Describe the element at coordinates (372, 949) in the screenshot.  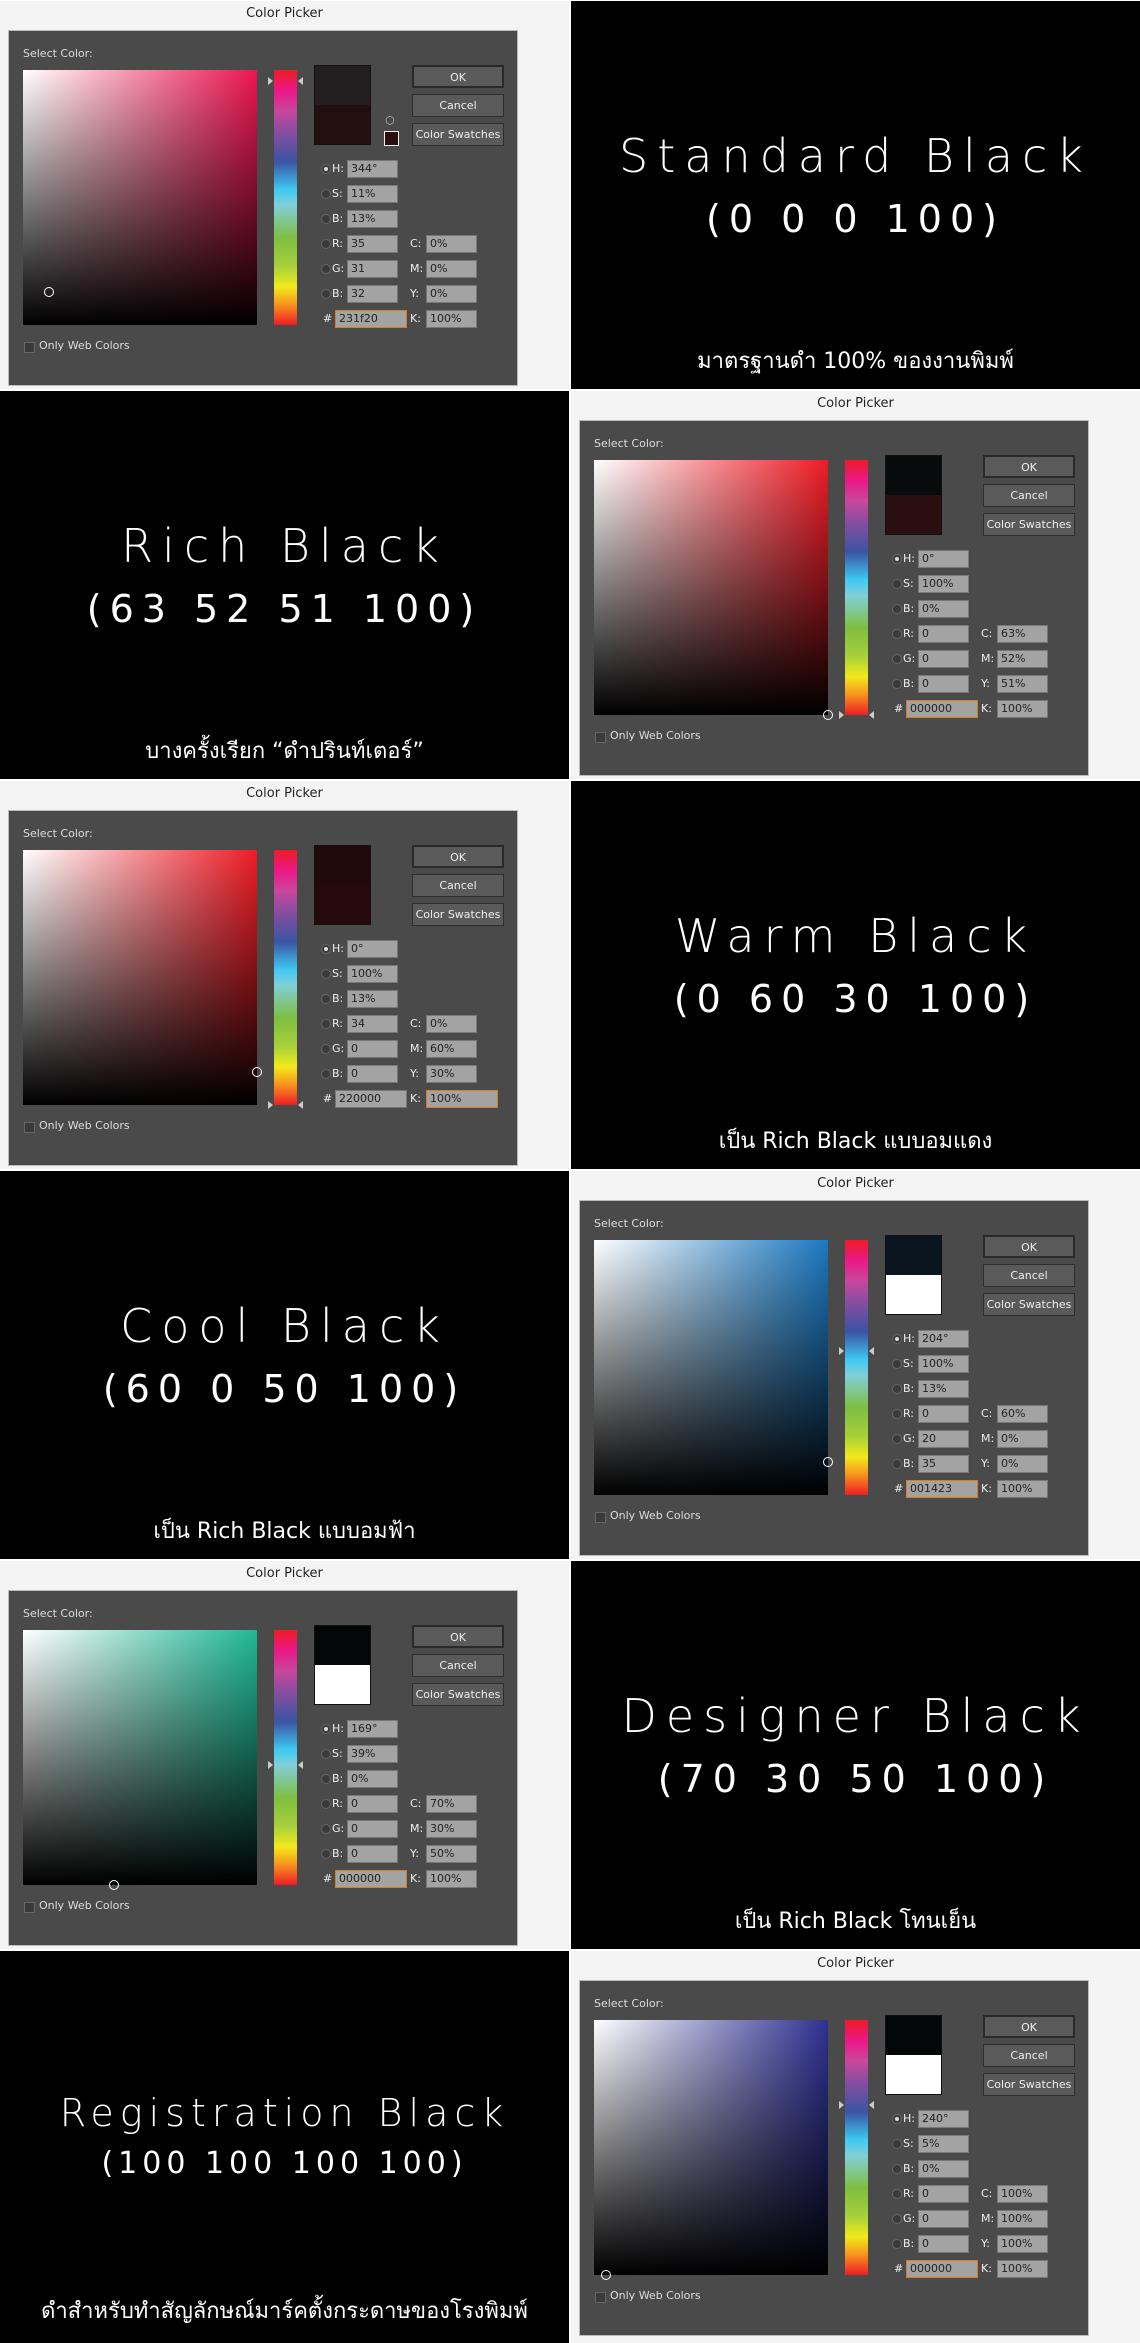
I see `input-h: 0°` at that location.